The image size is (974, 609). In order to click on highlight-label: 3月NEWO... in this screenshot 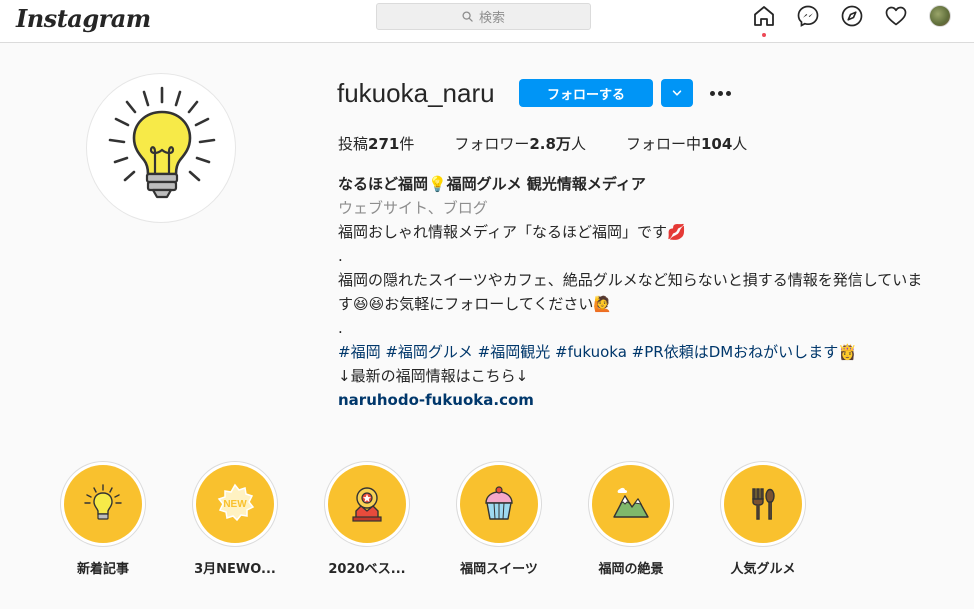, I will do `click(235, 569)`.